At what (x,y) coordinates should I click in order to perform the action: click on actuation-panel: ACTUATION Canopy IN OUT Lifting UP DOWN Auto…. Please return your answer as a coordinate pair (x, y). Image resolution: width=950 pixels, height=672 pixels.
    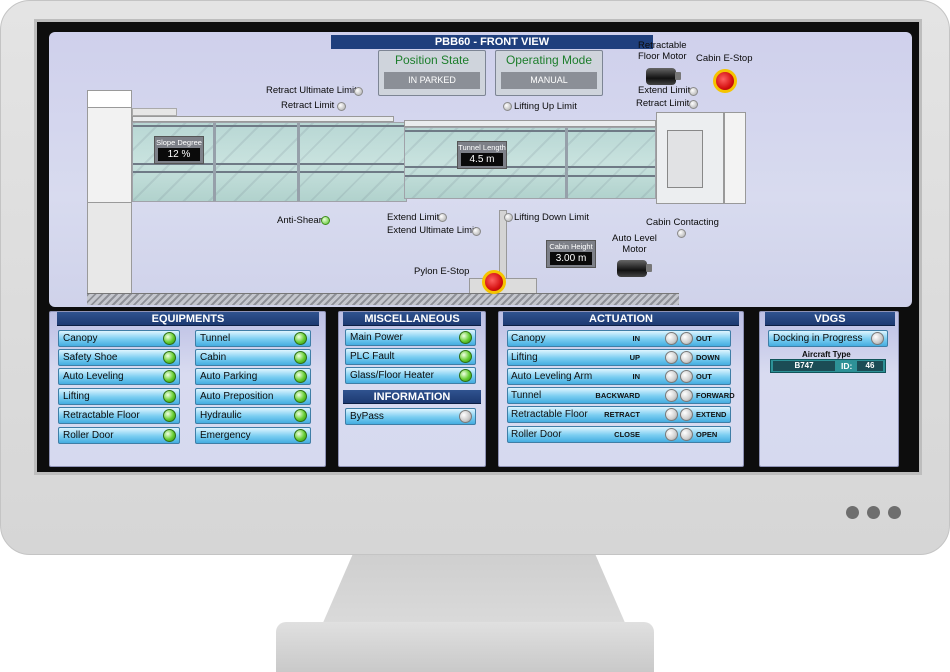
    Looking at the image, I should click on (621, 389).